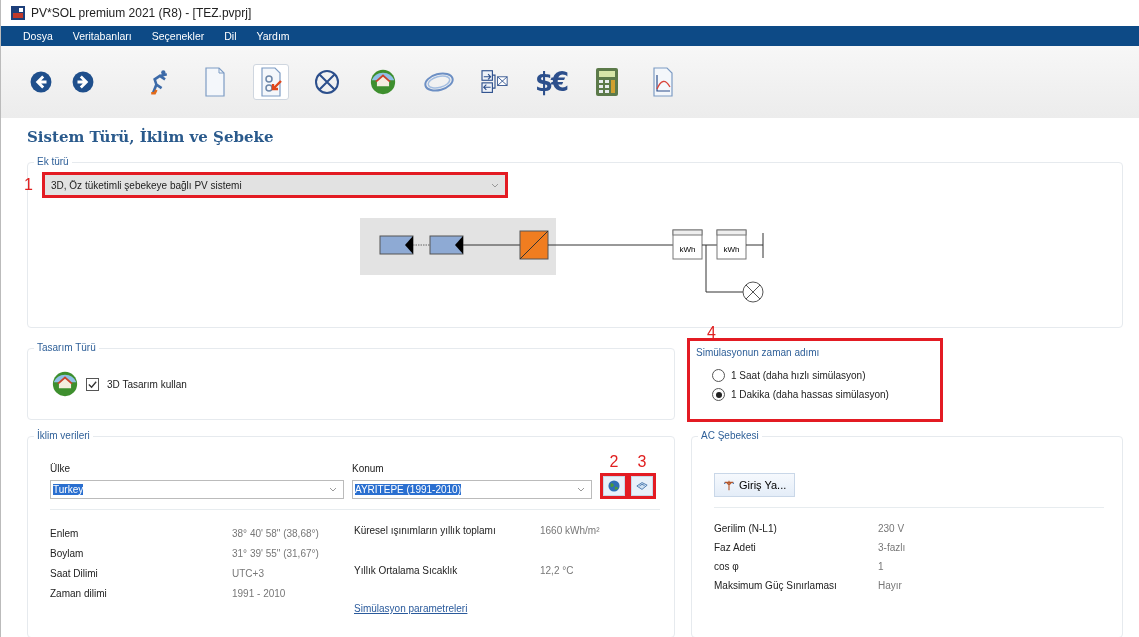 The height and width of the screenshot is (637, 1139). I want to click on info-value: 31° 39' 55" (31,67°), so click(275, 553).